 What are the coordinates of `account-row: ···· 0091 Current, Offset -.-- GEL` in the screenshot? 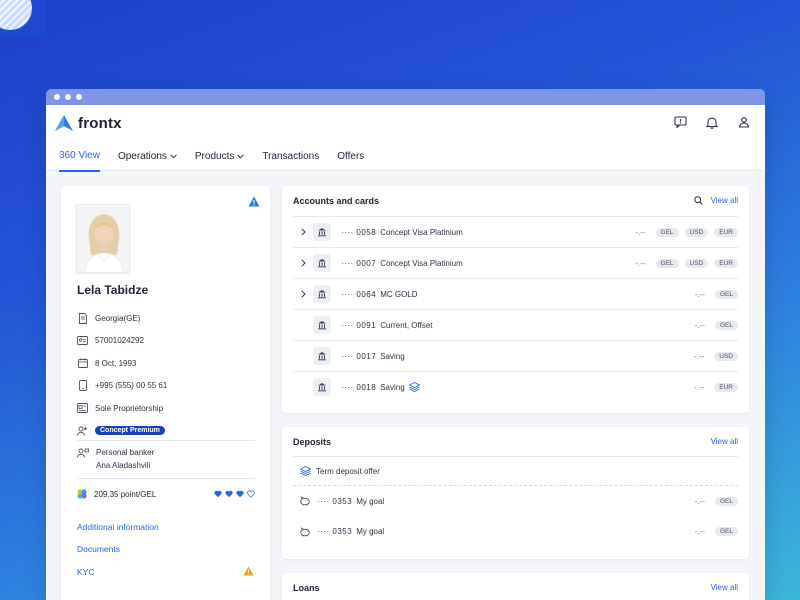 It's located at (515, 324).